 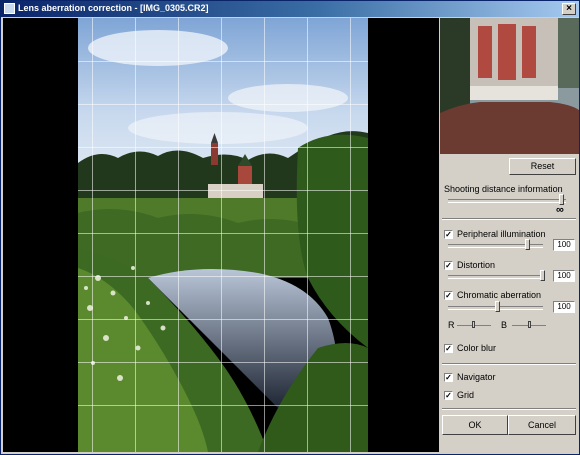 I want to click on peripheral-checkbox: ✓, so click(x=448, y=234).